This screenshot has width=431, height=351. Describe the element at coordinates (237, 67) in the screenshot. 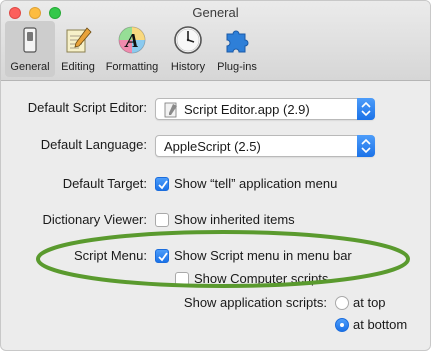

I see `tab-plugins-label: Plug-ins` at that location.